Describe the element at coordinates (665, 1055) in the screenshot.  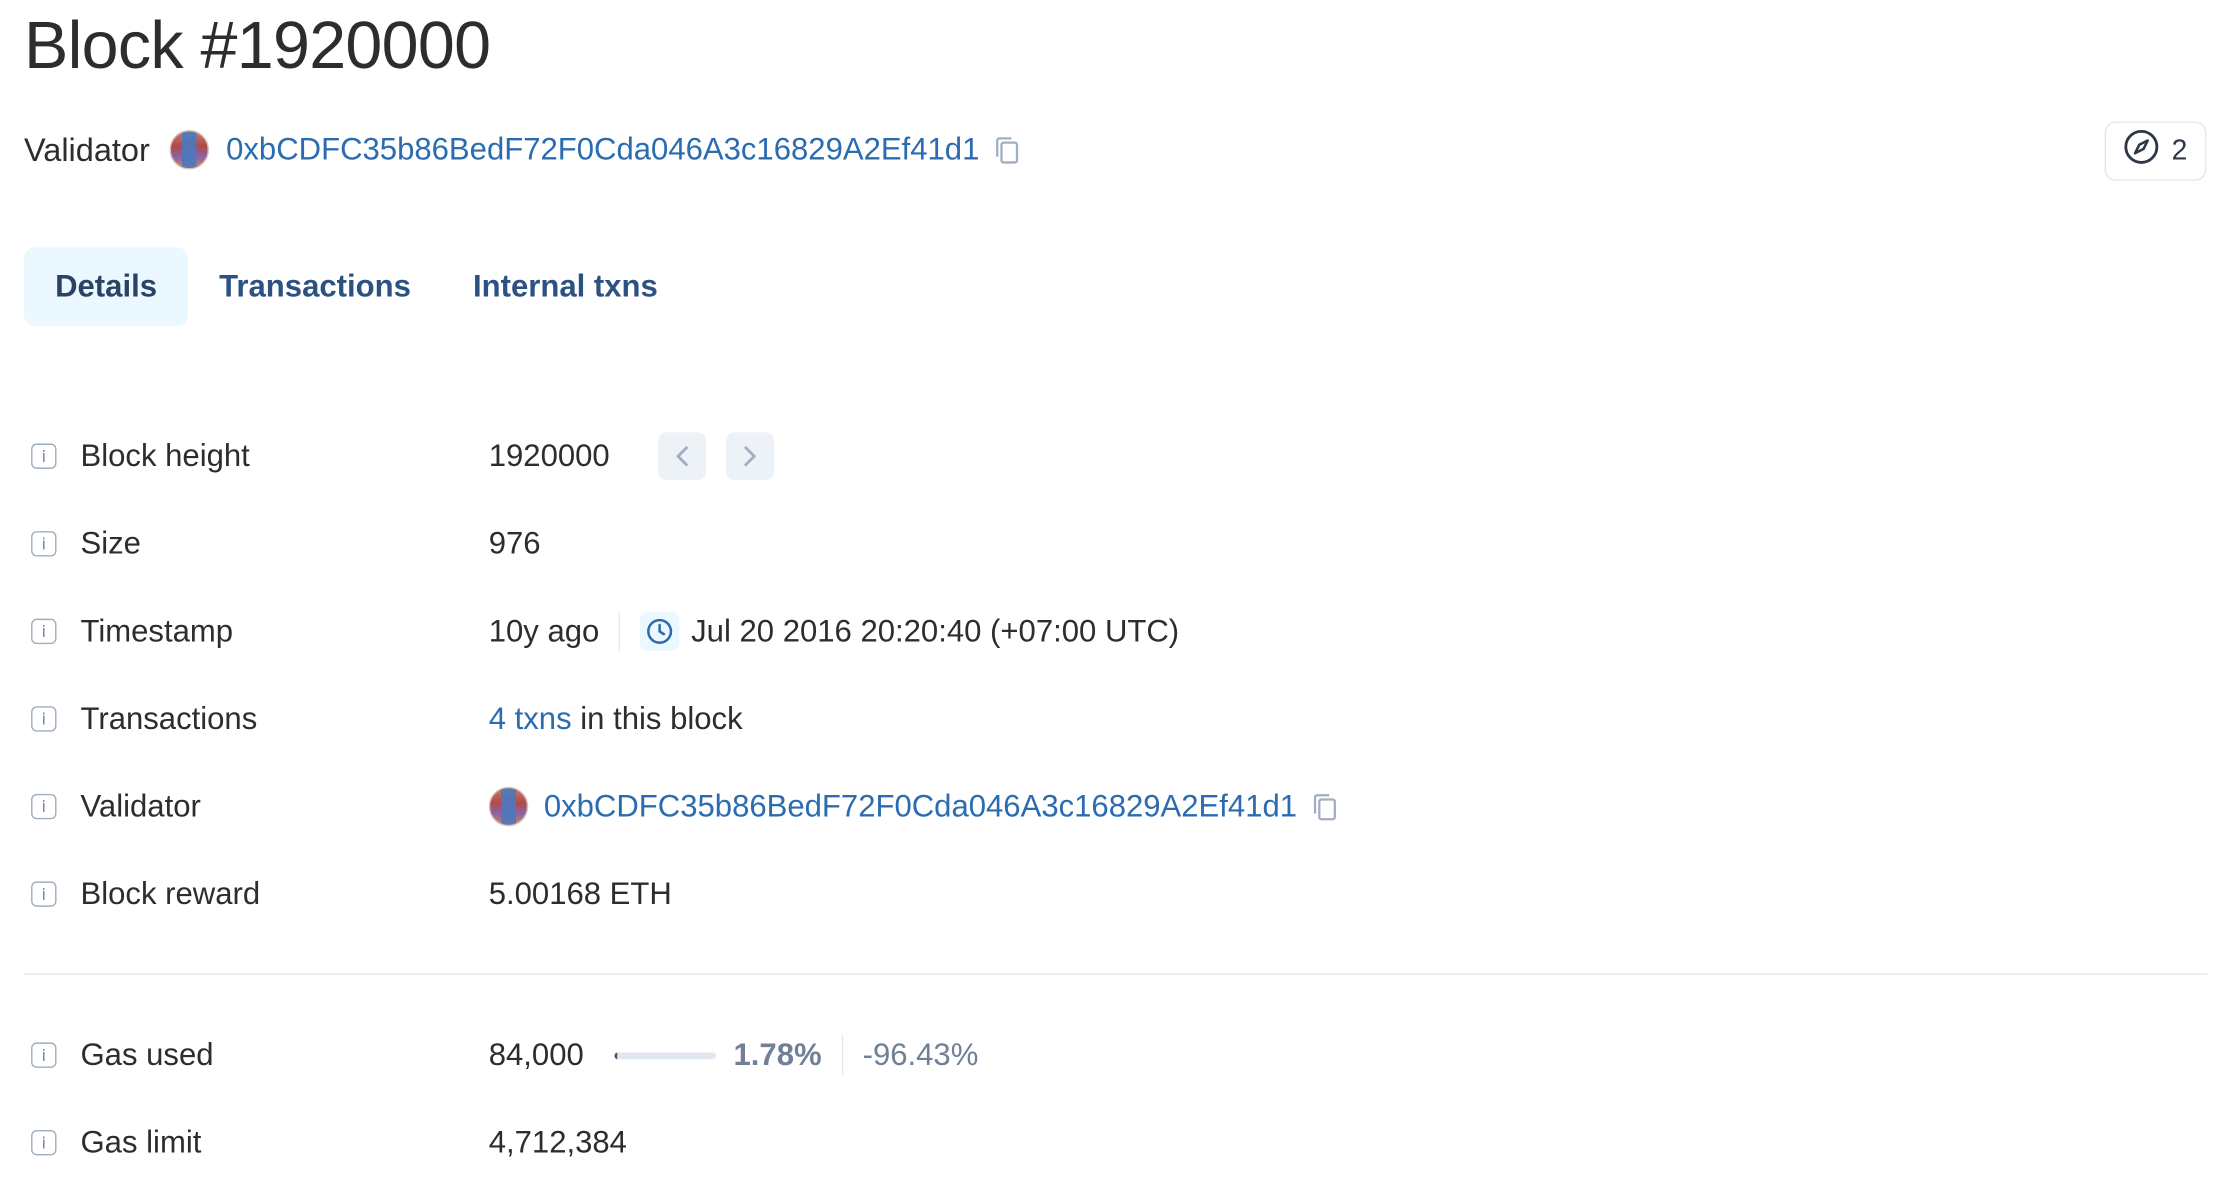
I see `gas-used-progress` at that location.